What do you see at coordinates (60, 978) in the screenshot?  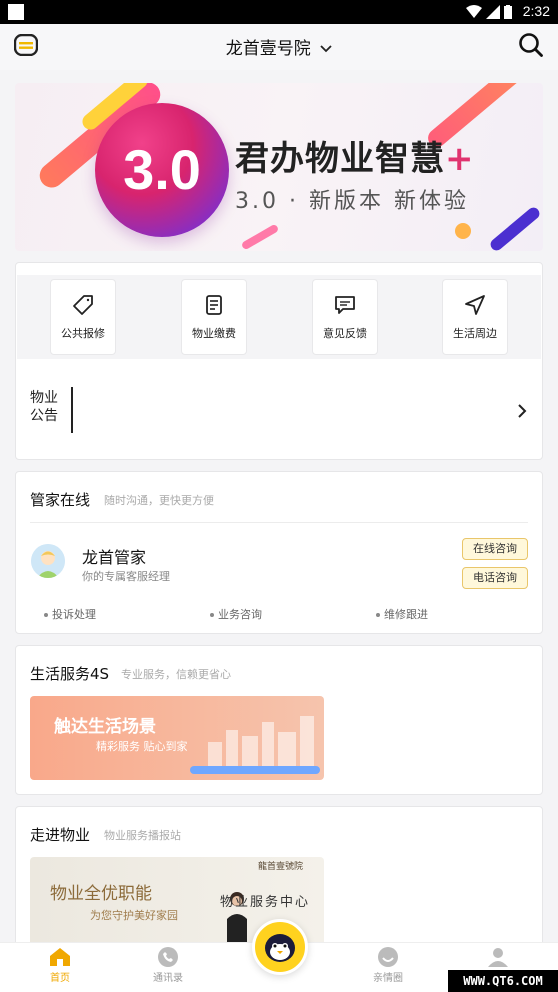 I see `tab-label: 首页` at bounding box center [60, 978].